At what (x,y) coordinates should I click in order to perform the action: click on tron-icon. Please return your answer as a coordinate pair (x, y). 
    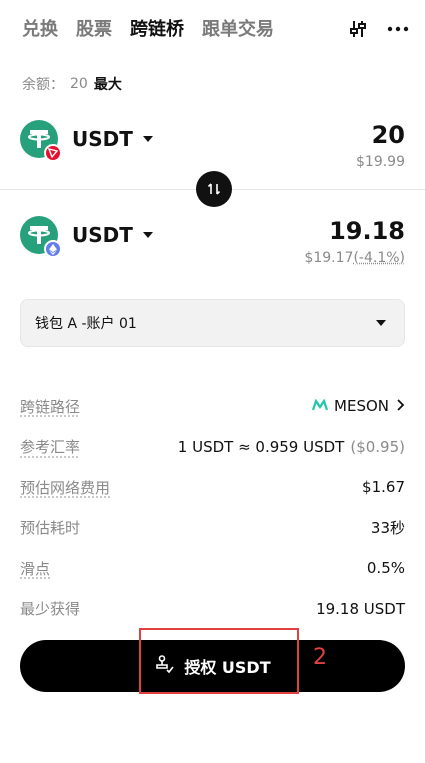
    Looking at the image, I should click on (53, 153).